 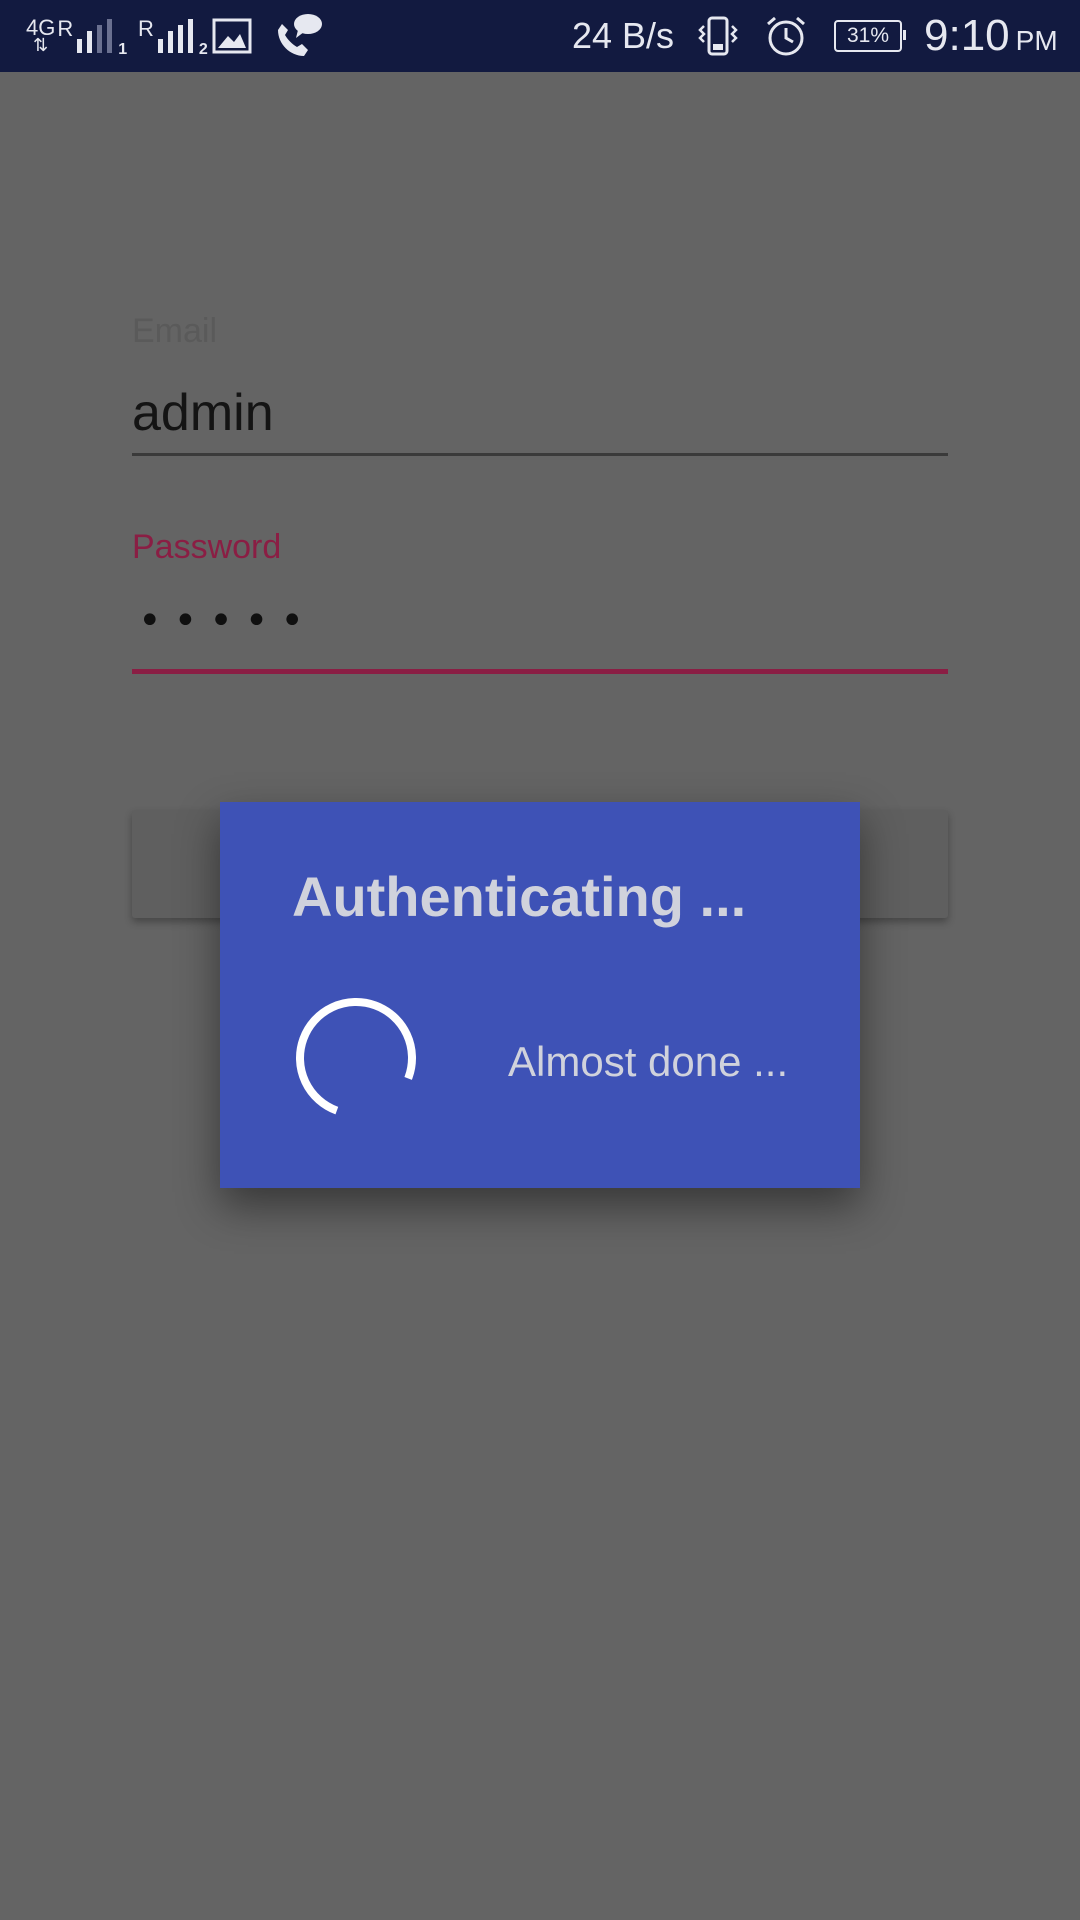 What do you see at coordinates (718, 36) in the screenshot?
I see `vibrate-icon` at bounding box center [718, 36].